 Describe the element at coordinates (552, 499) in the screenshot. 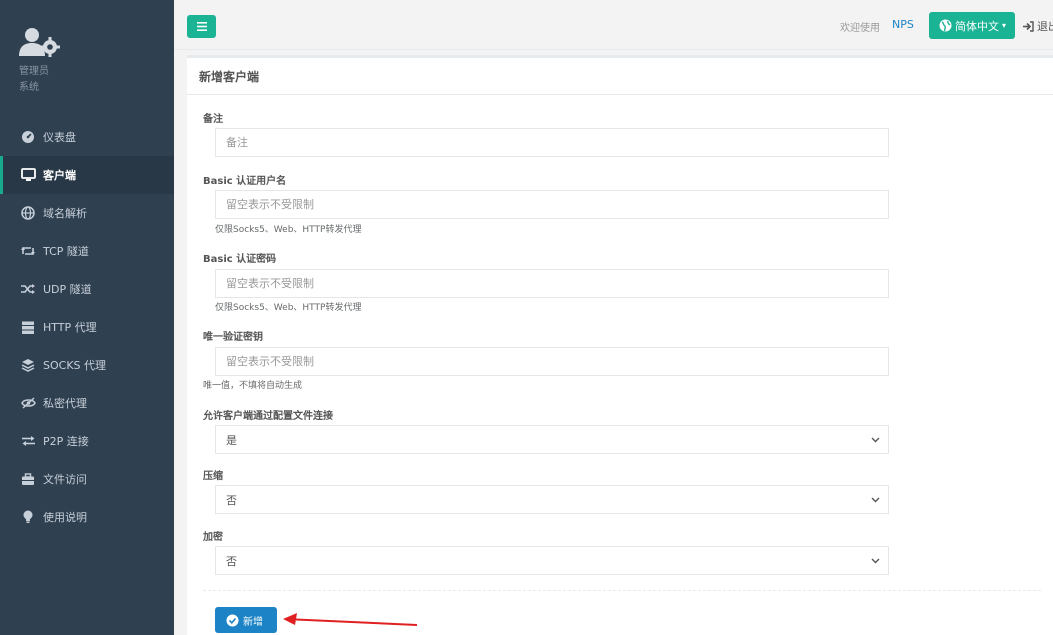

I see `compress-select: 否` at that location.